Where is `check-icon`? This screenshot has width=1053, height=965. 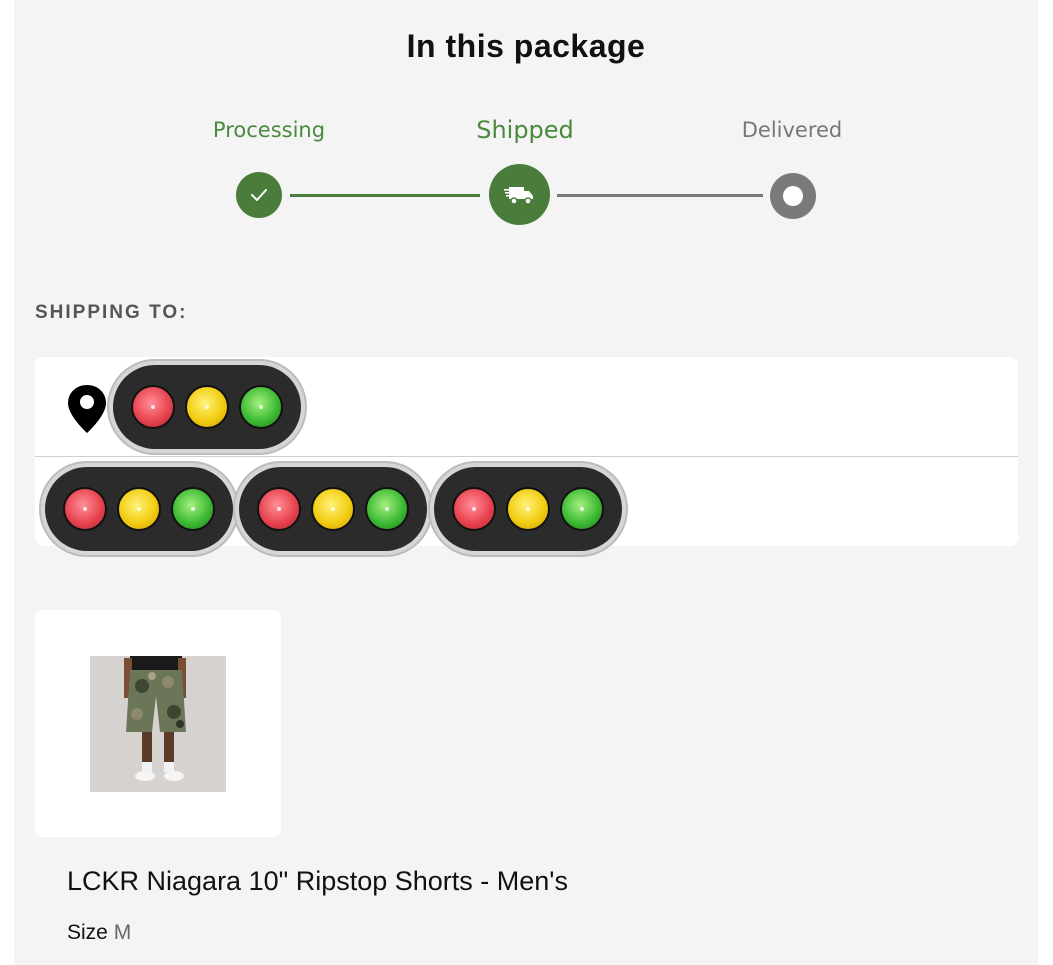 check-icon is located at coordinates (259, 195).